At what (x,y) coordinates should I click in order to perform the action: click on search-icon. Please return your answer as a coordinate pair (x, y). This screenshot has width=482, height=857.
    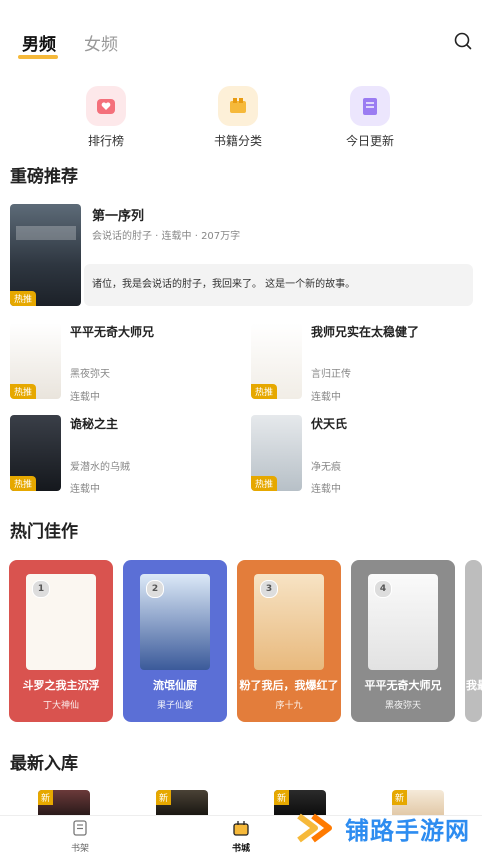
    Looking at the image, I should click on (463, 41).